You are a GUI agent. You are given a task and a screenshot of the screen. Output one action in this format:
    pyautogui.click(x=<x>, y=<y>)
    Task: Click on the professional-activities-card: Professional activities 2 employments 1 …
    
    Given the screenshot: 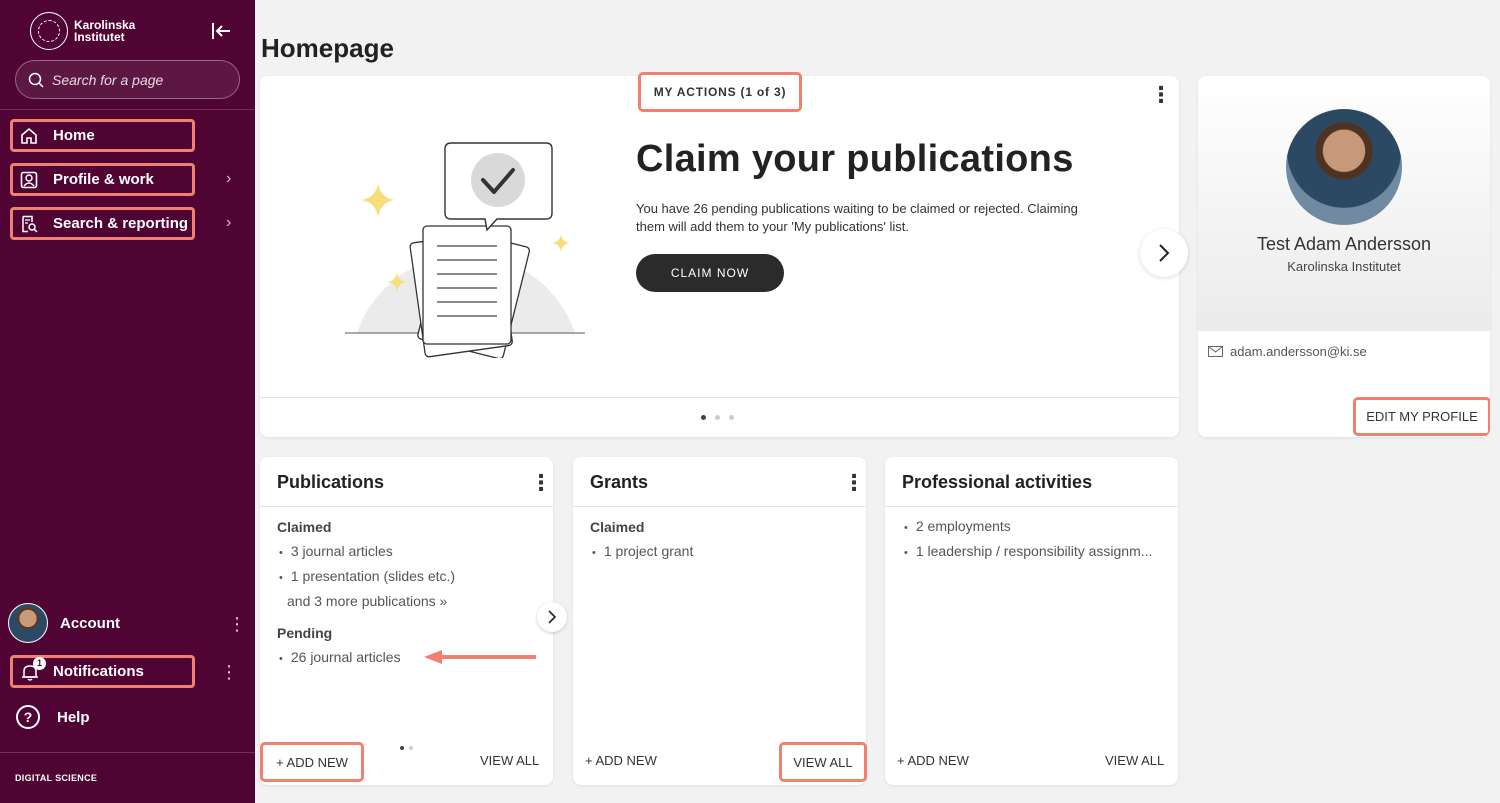 What is the action you would take?
    pyautogui.click(x=1031, y=621)
    